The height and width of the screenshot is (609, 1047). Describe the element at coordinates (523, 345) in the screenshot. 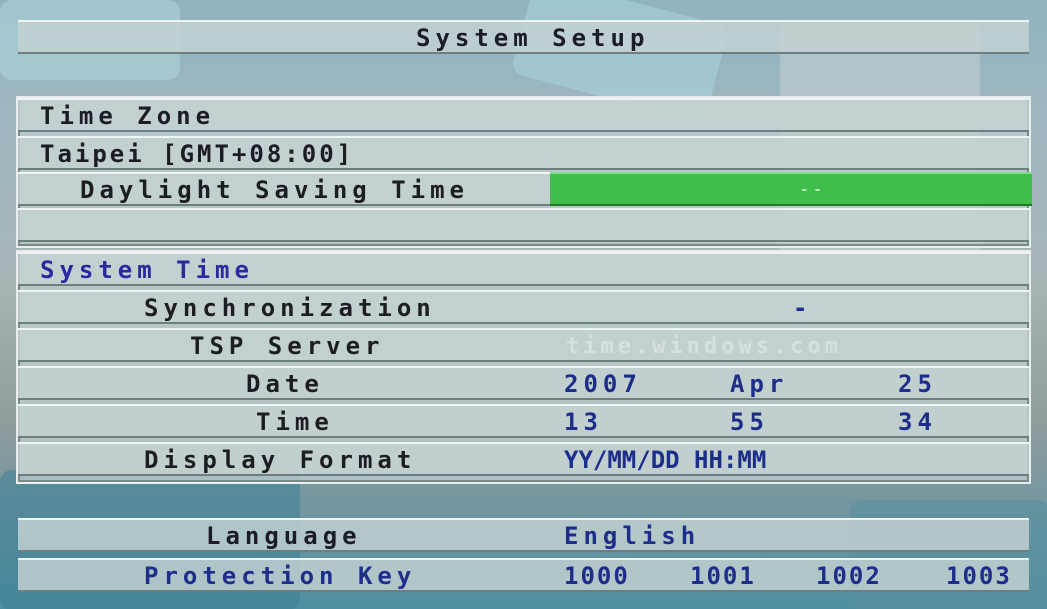

I see `tsp-row: TSP Server time.windows.com` at that location.